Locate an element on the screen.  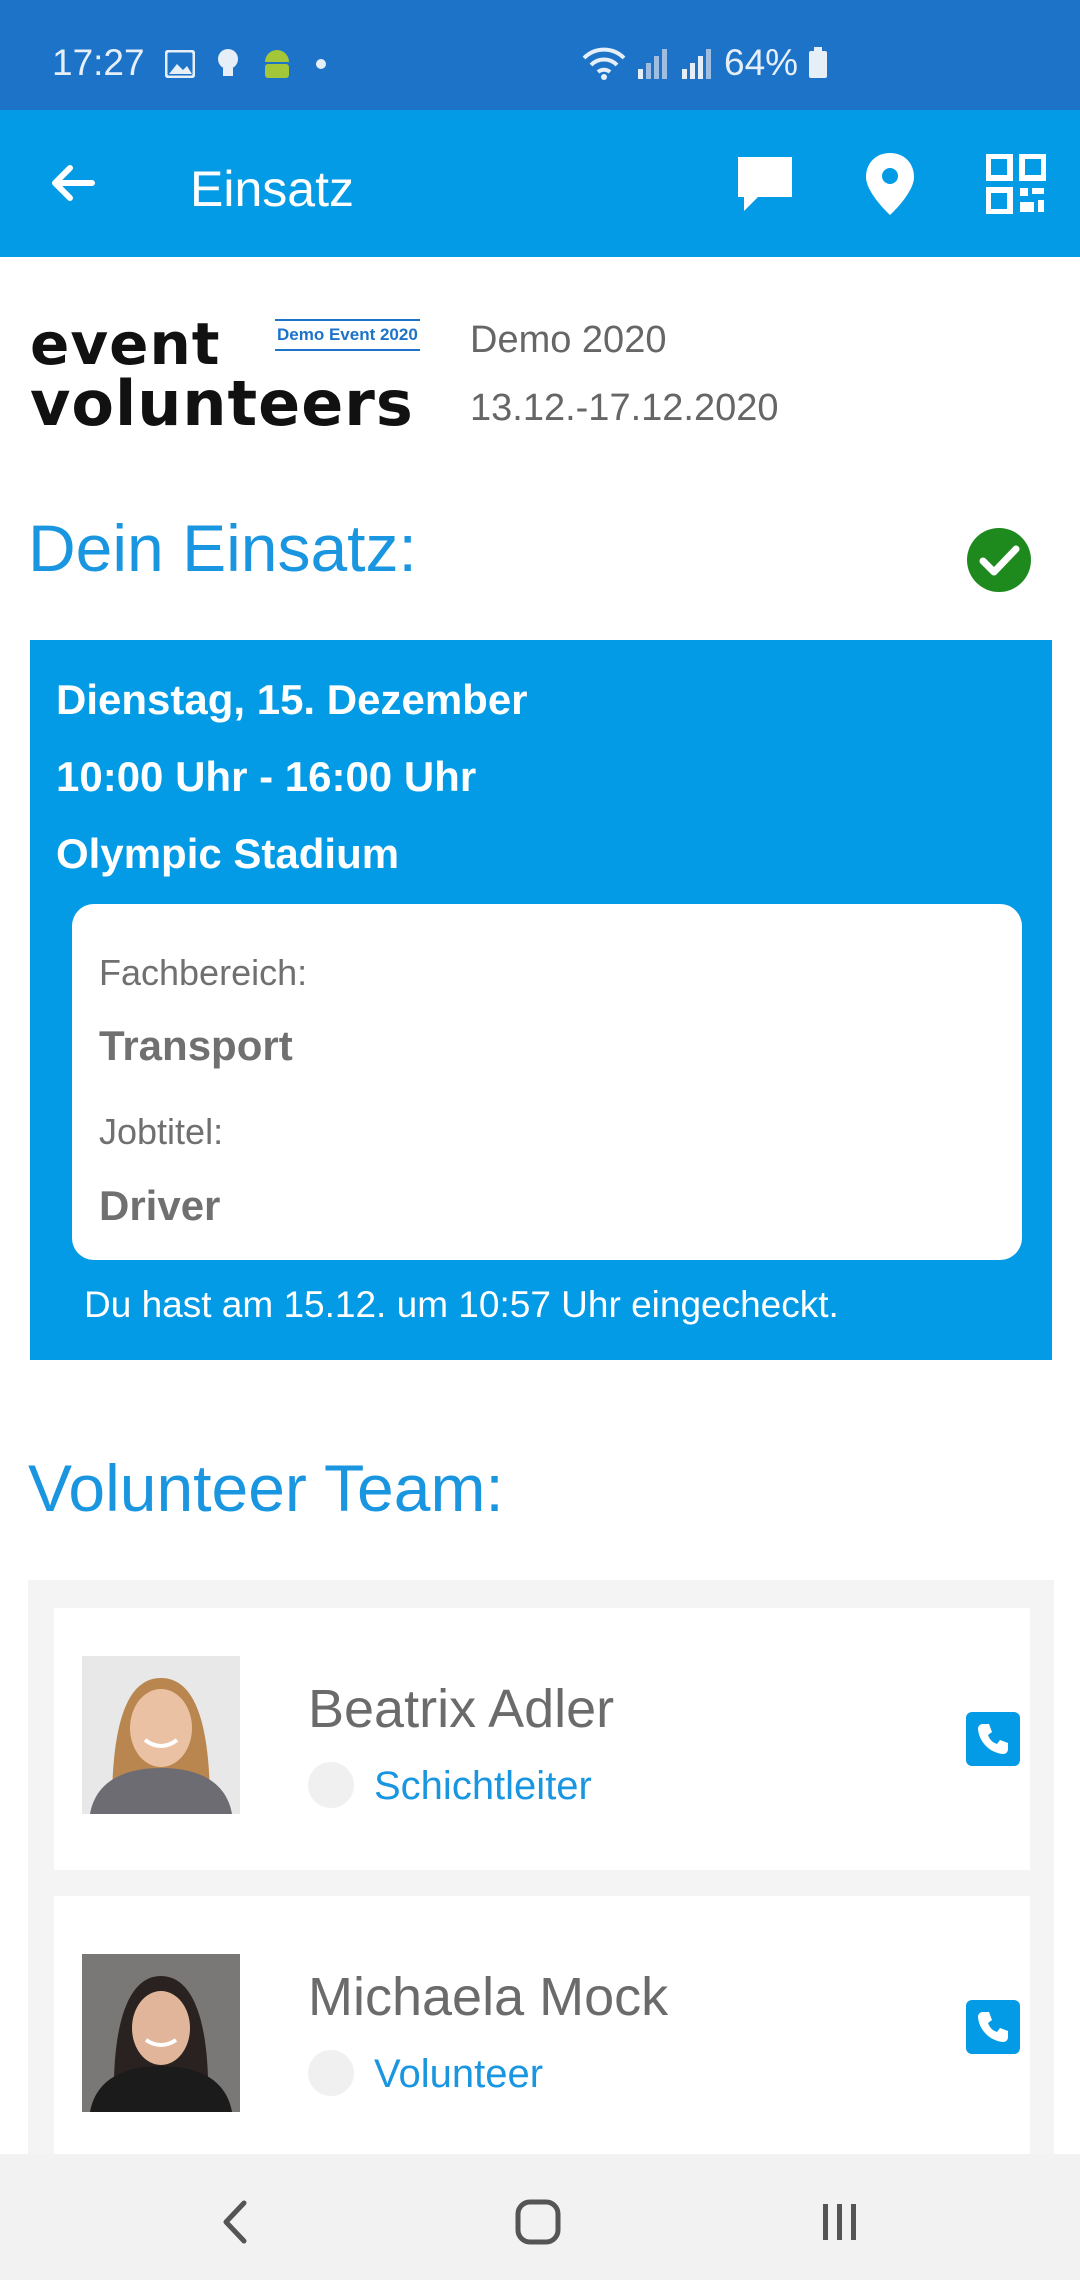
assignment-time: 10:00 Uhr - 16:00 Uhr is located at coordinates (266, 776).